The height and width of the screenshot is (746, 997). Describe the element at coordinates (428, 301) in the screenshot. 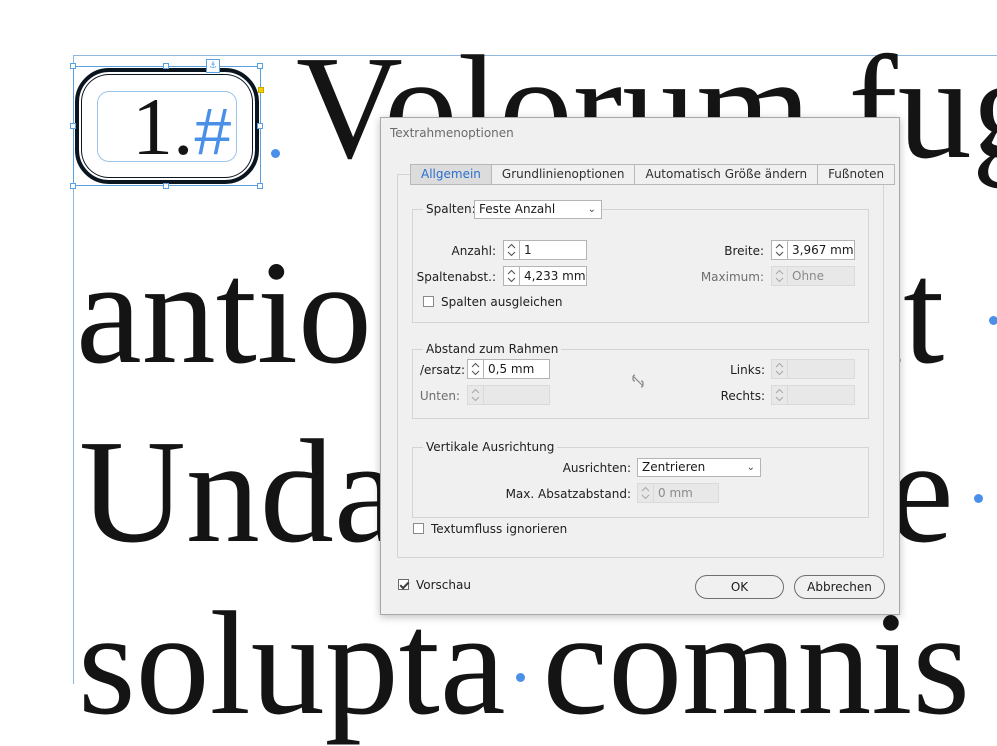

I see `balance-columns-checkbox` at that location.